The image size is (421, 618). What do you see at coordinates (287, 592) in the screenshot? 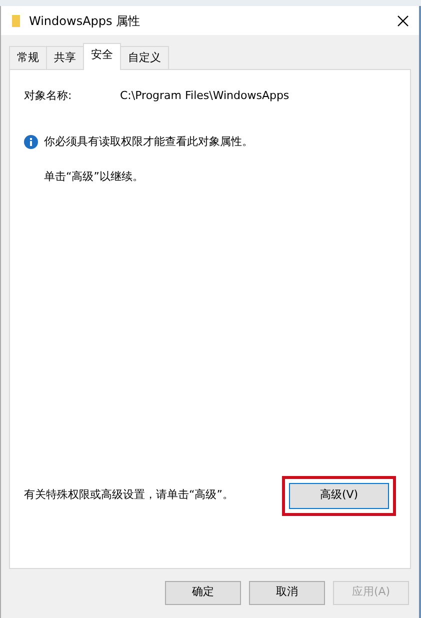
I see `dialog-button: 取消` at bounding box center [287, 592].